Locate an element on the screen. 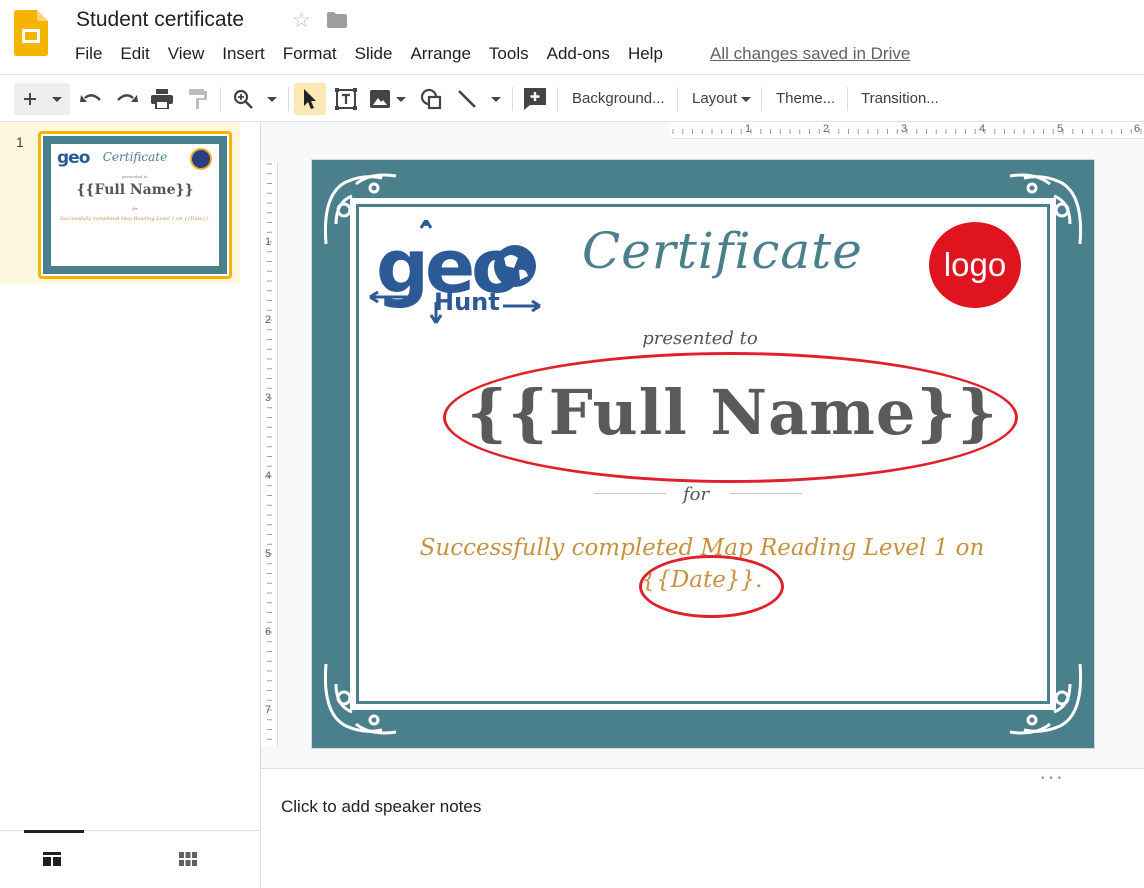 The width and height of the screenshot is (1144, 888). image-icon is located at coordinates (380, 99).